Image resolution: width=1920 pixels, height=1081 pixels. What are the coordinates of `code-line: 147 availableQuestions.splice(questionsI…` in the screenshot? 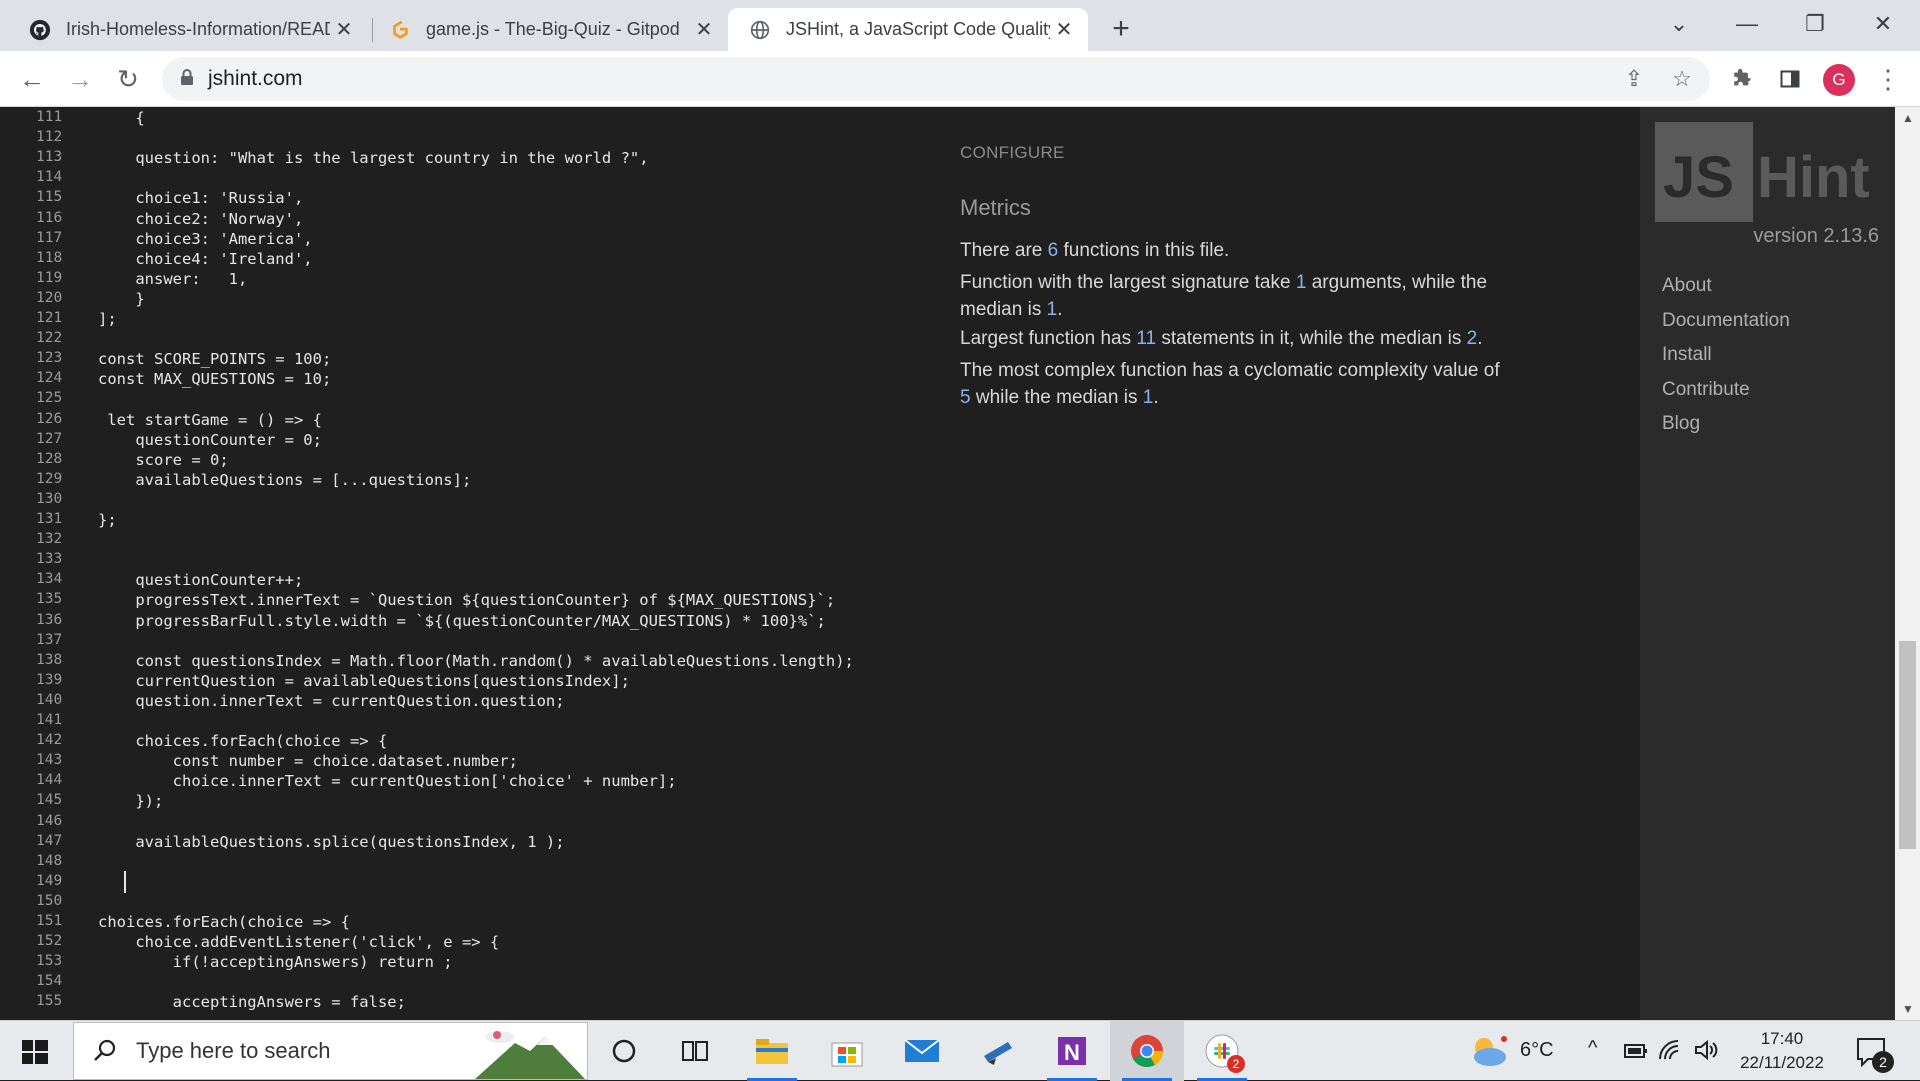 It's located at (470, 843).